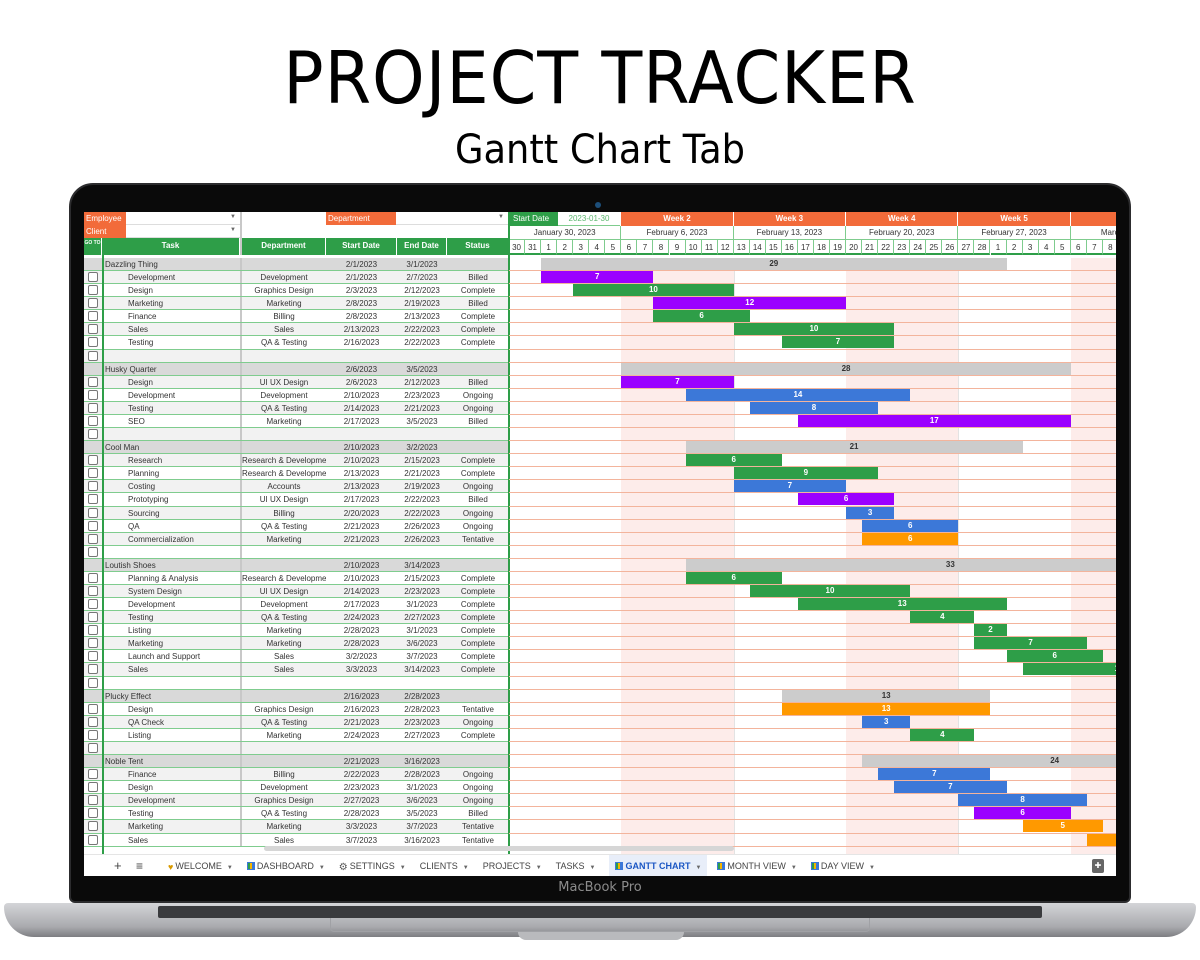 The image size is (1200, 960). I want to click on add-sheet-button: +, so click(118, 865).